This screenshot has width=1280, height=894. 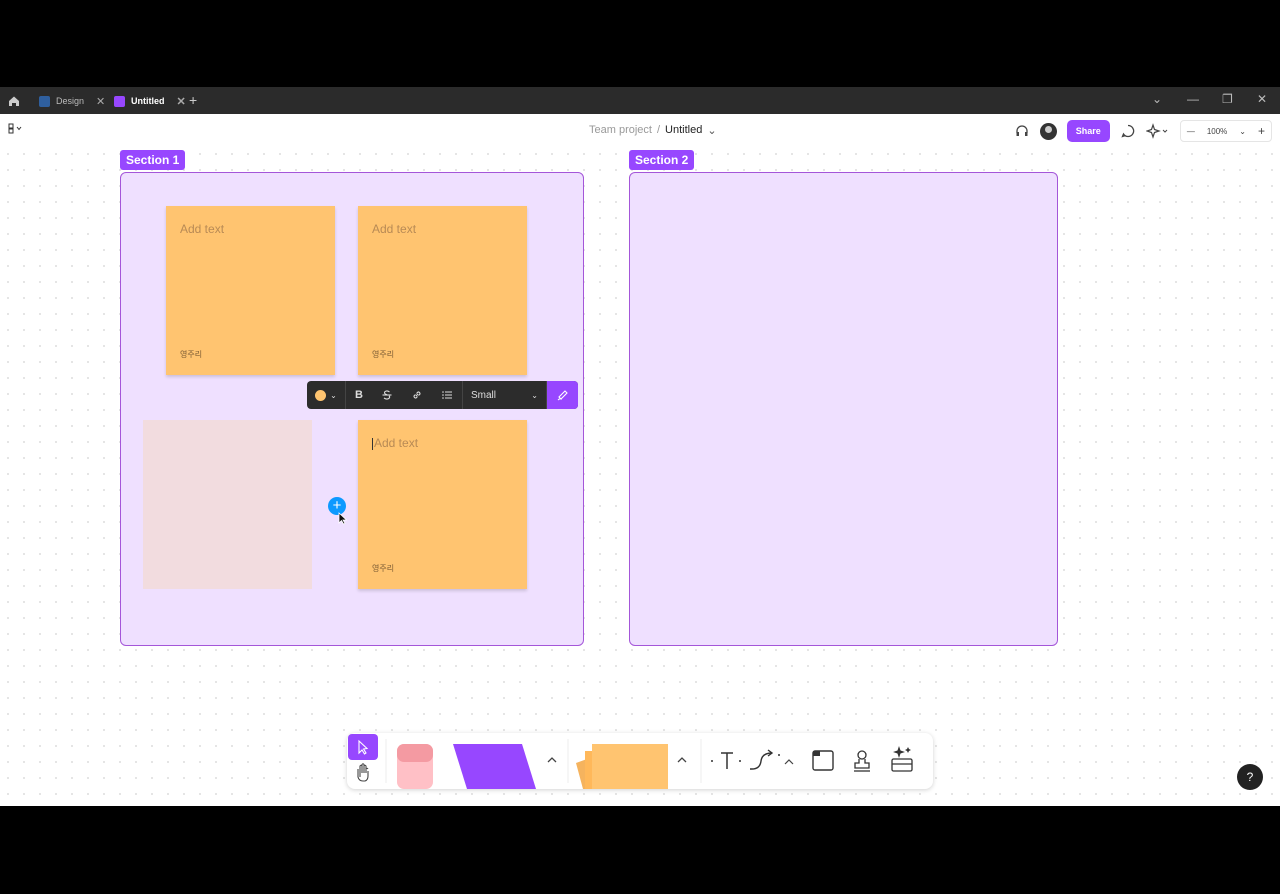 I want to click on signature-pen-icon, so click(x=562, y=394).